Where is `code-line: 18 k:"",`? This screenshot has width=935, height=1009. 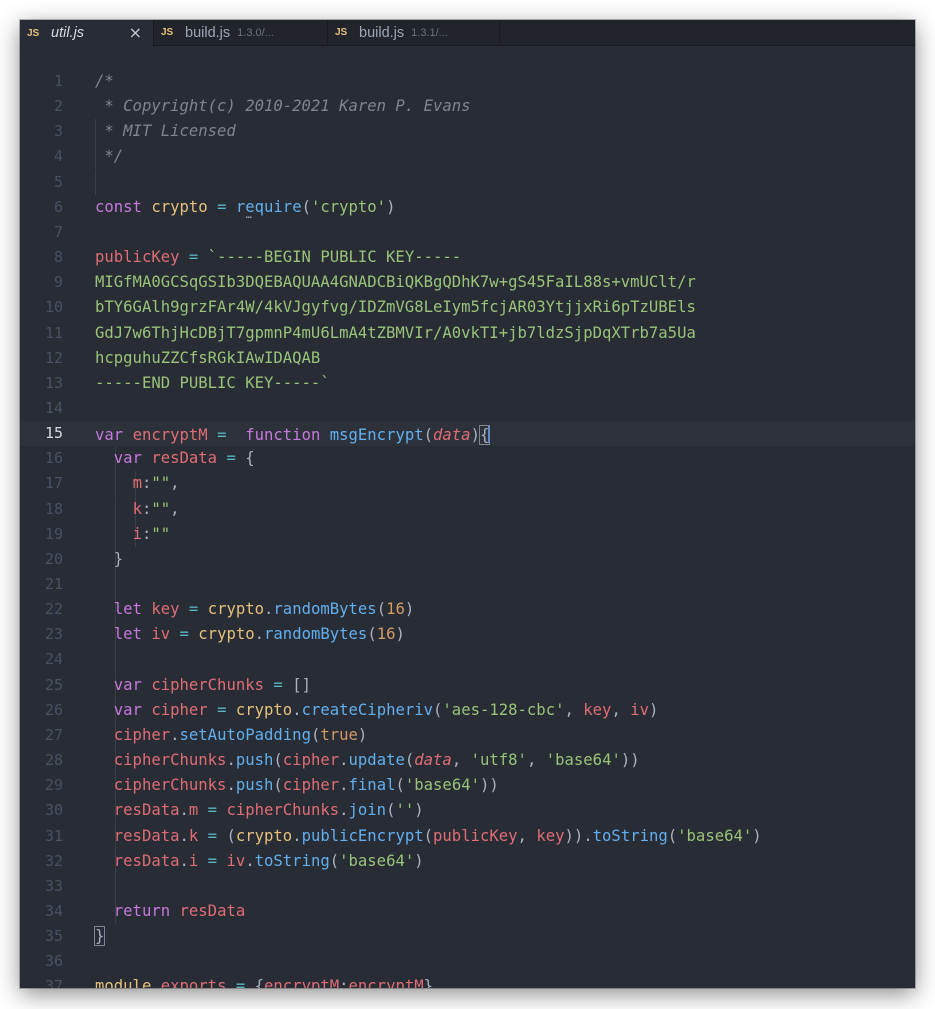
code-line: 18 k:"", is located at coordinates (467, 509).